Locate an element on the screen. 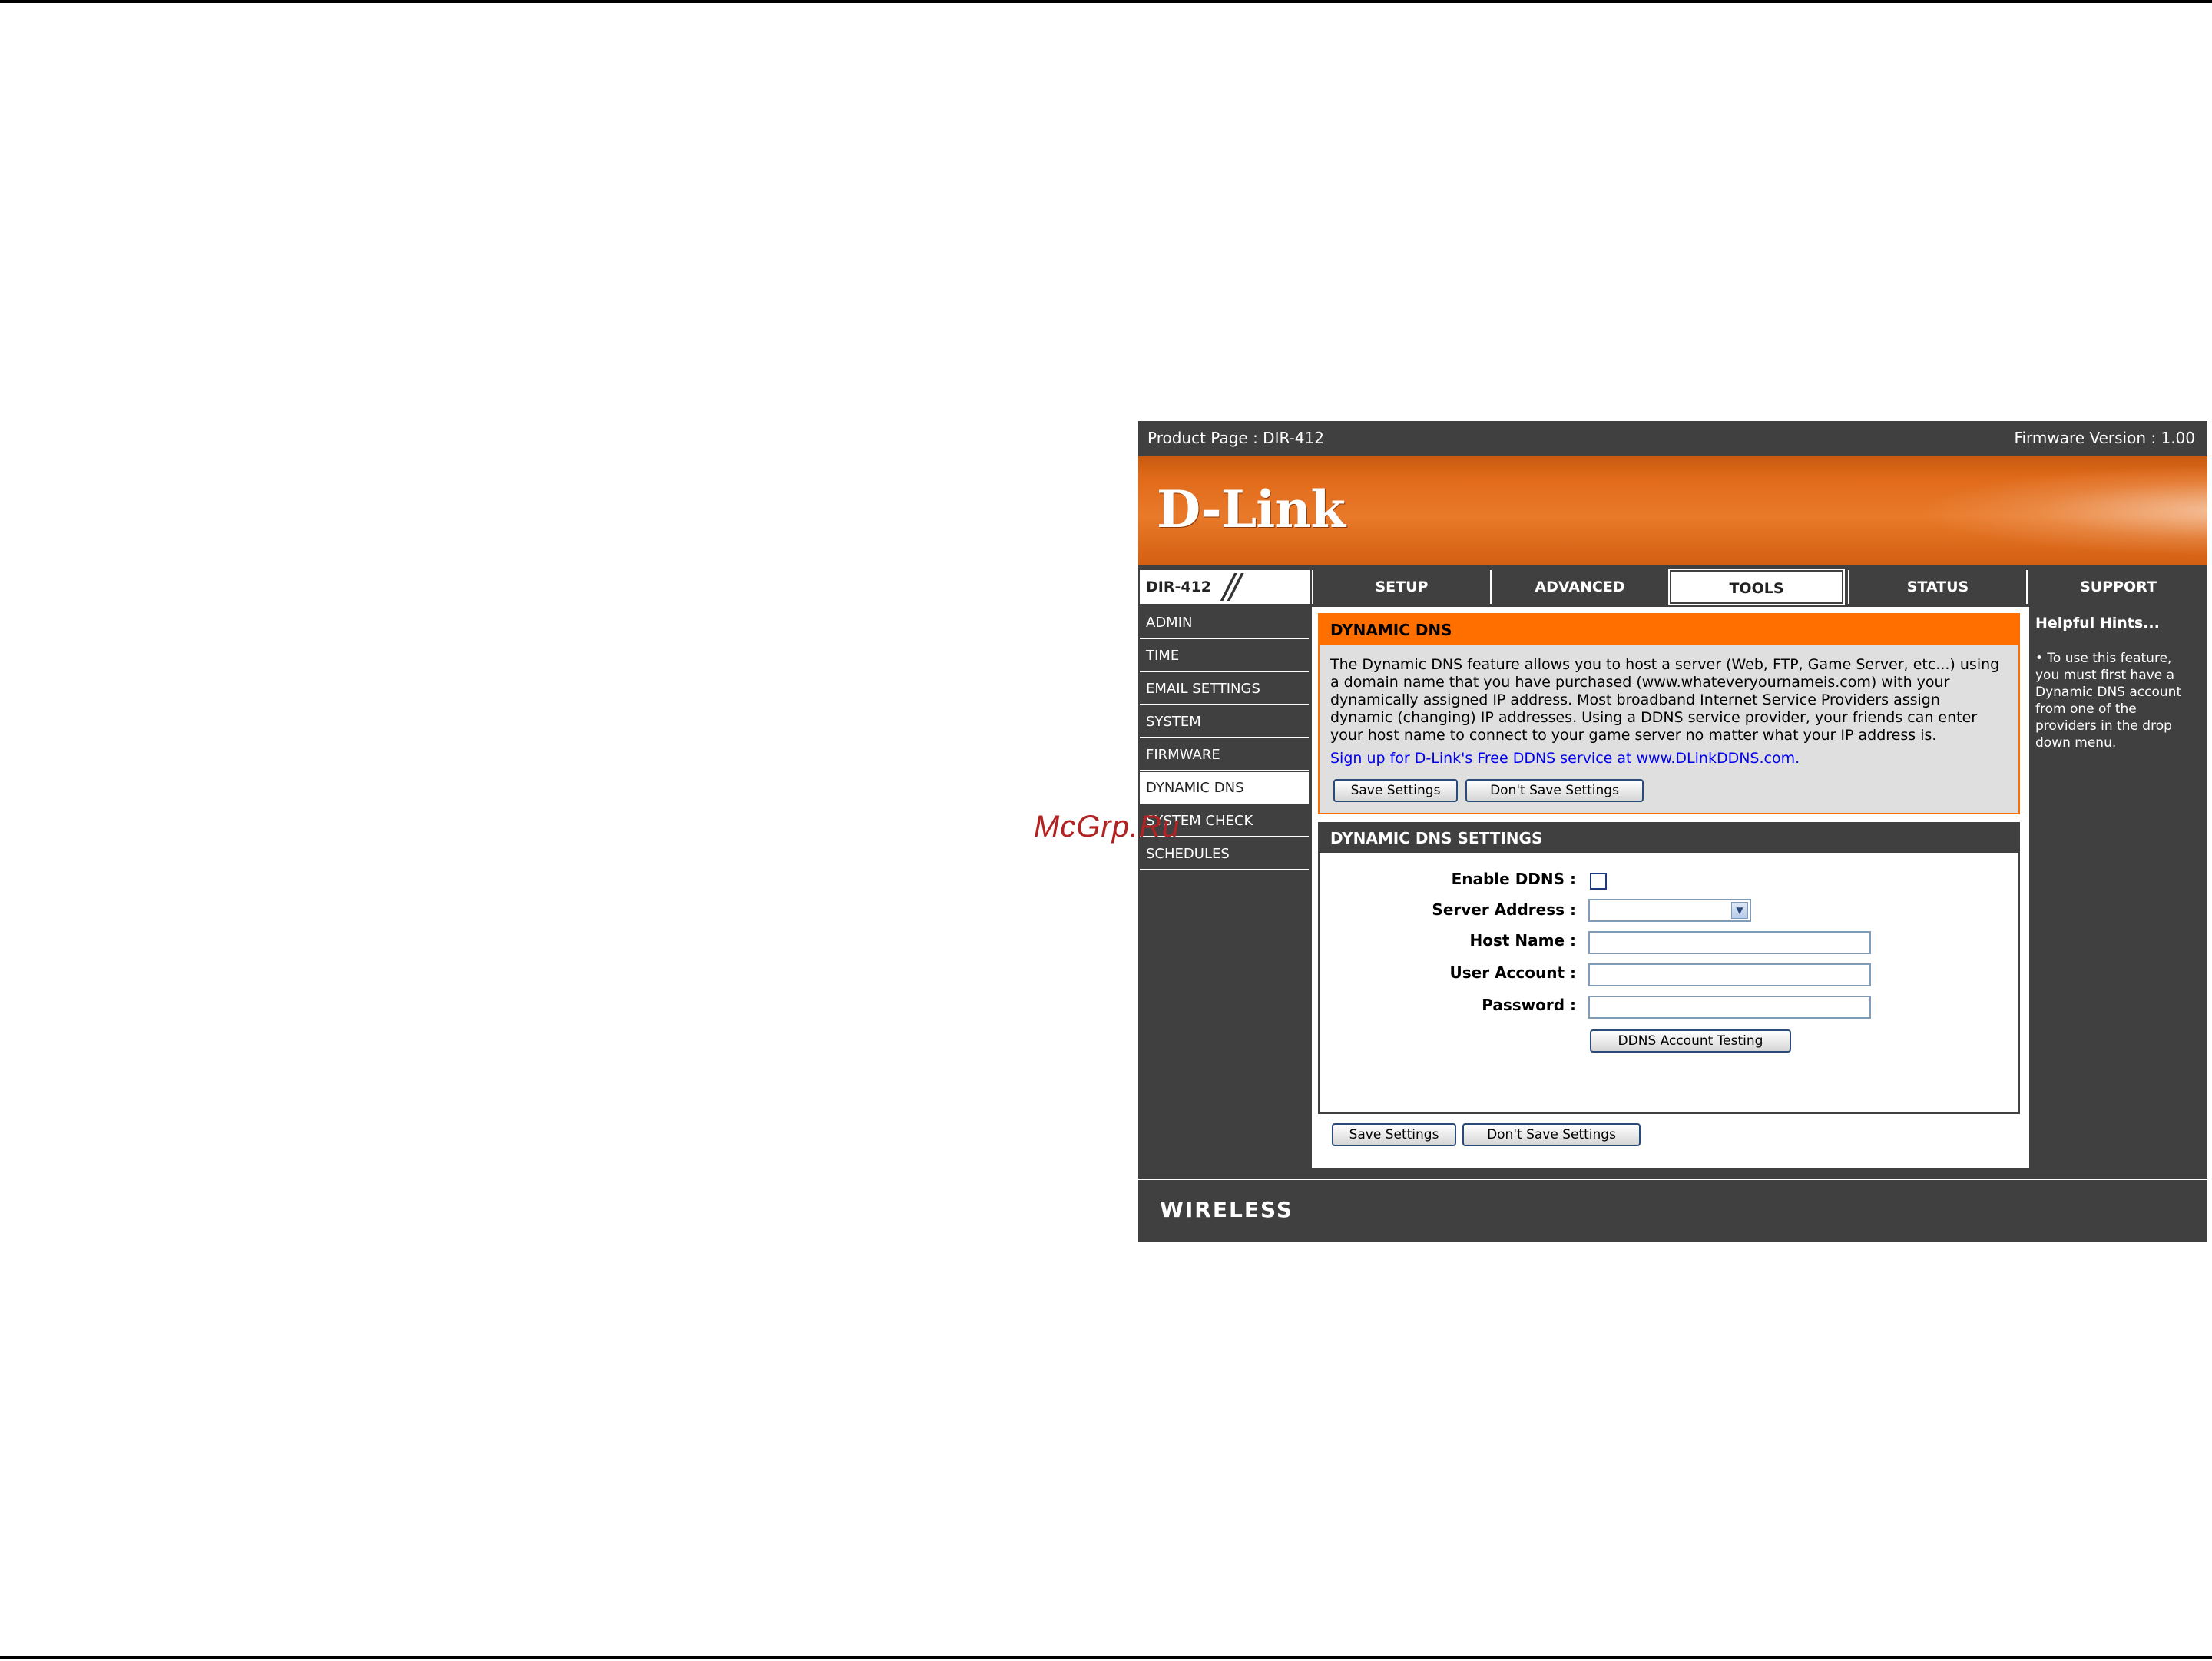  model-badge: DIR-412 // is located at coordinates (1225, 587).